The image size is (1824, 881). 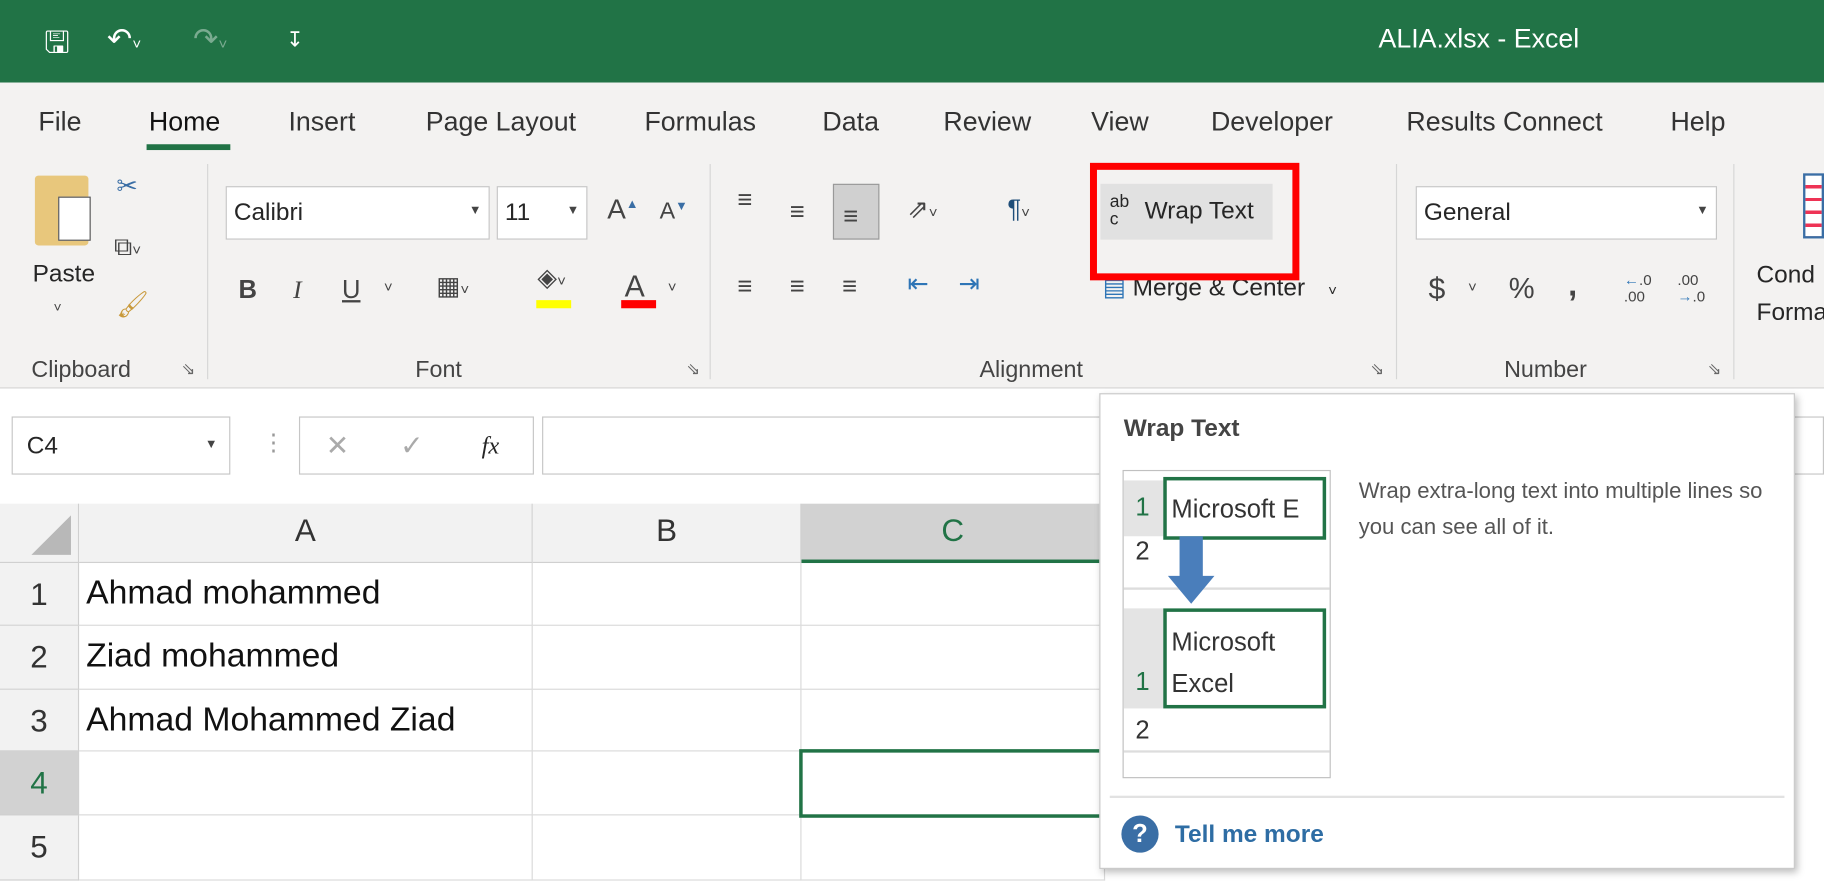 I want to click on currency-button: $, so click(x=1436, y=289).